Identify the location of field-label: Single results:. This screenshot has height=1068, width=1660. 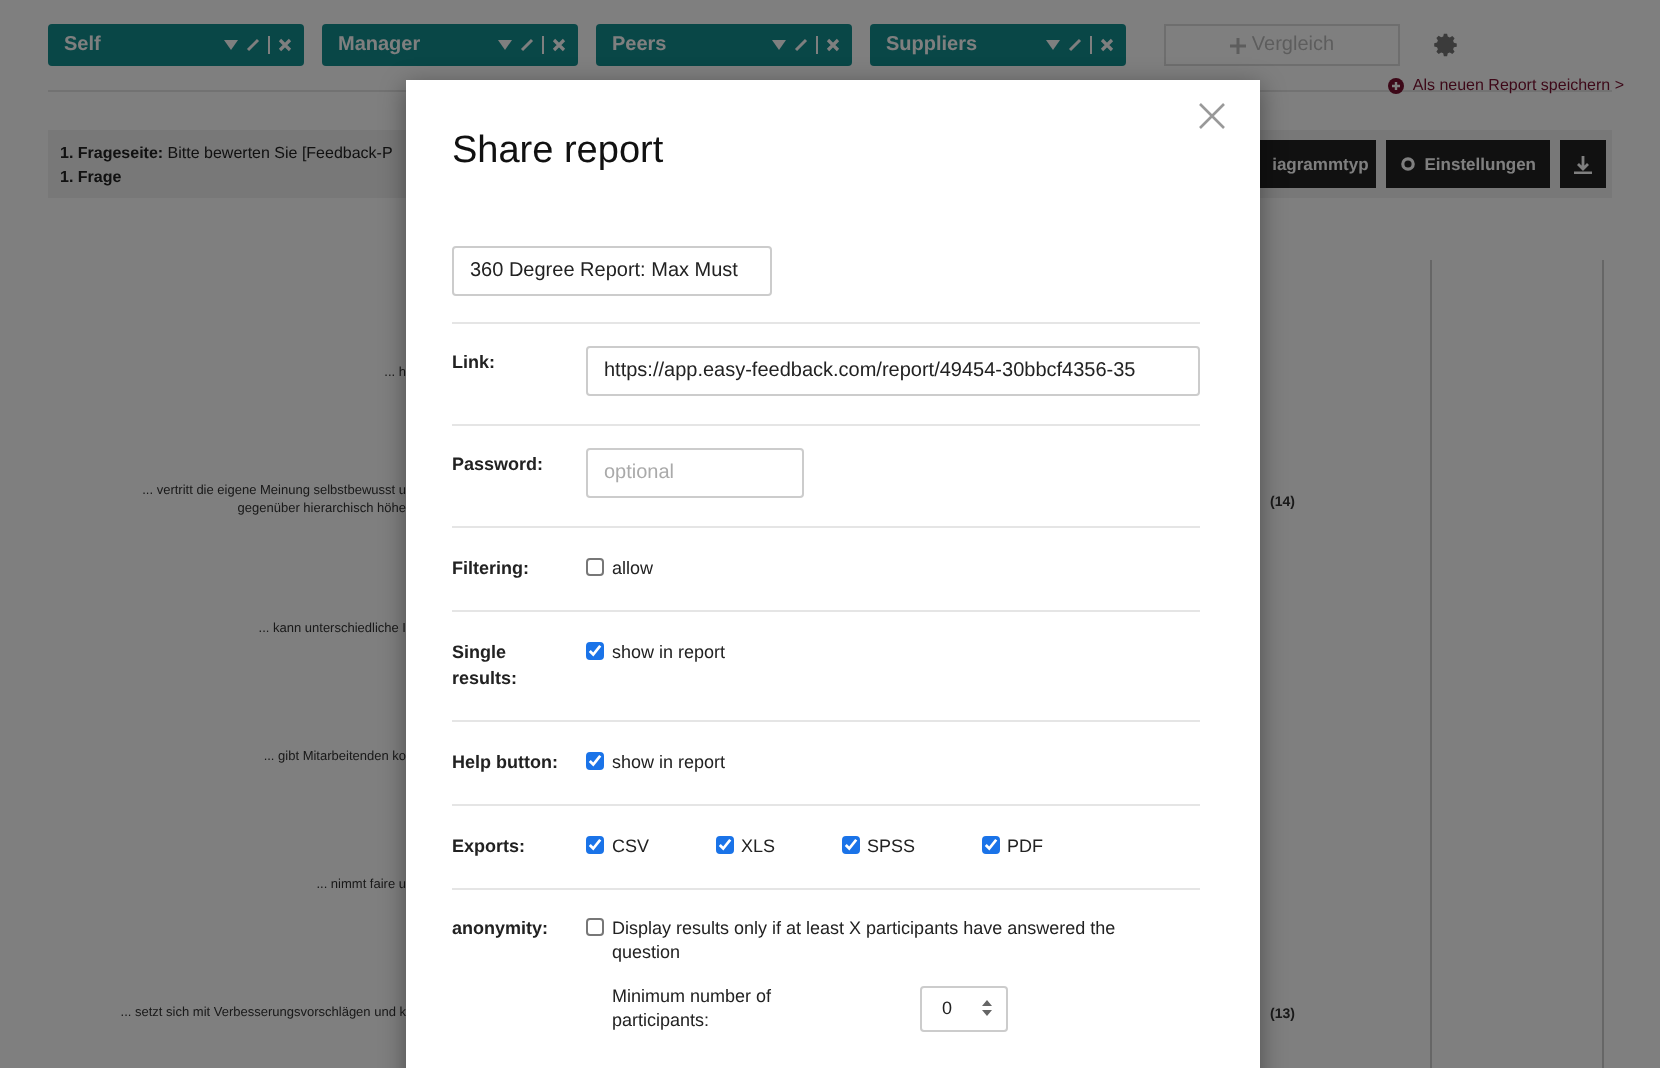
(486, 666).